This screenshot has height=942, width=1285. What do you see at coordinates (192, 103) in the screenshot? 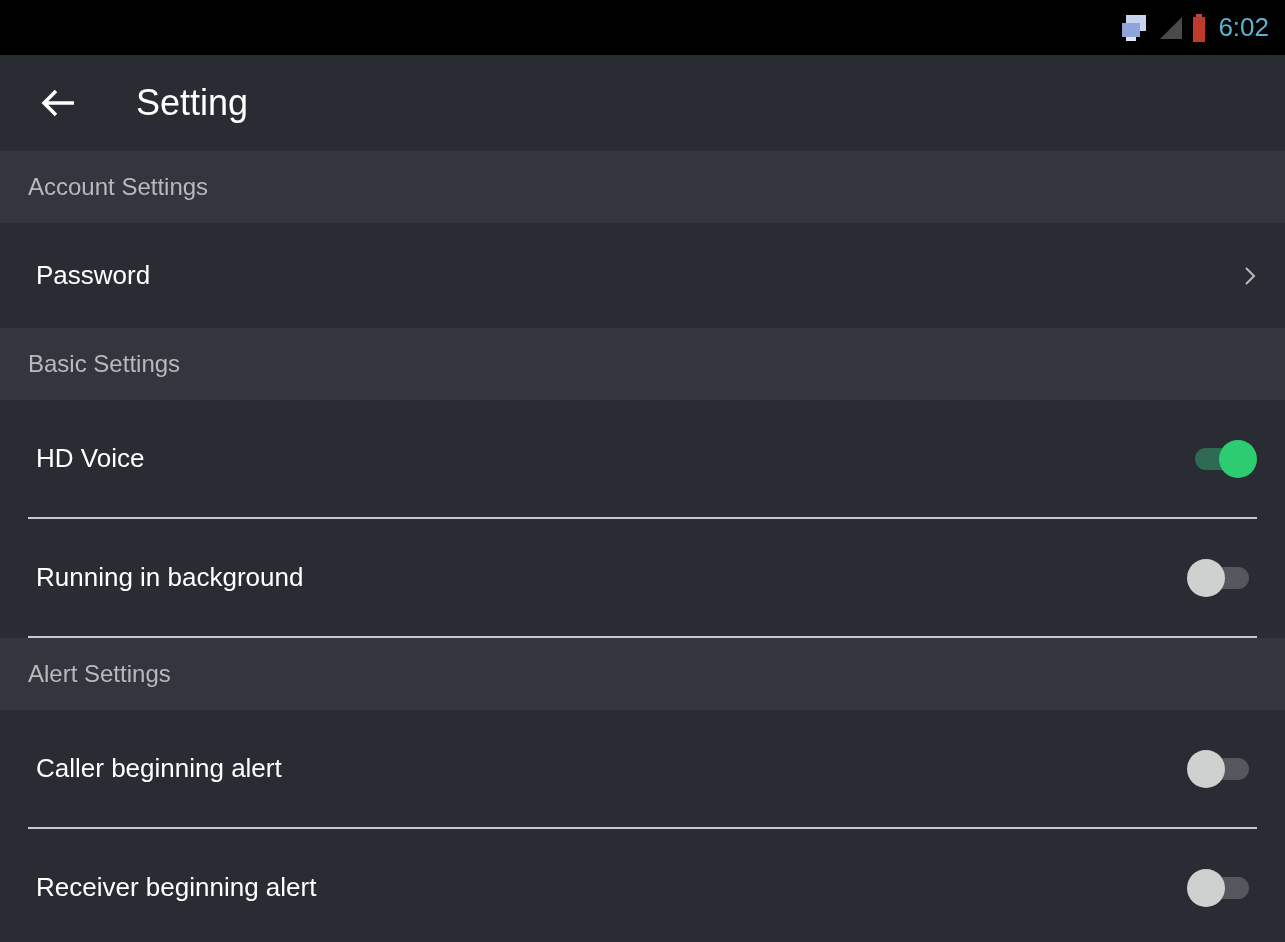
I see `page-title: Setting` at bounding box center [192, 103].